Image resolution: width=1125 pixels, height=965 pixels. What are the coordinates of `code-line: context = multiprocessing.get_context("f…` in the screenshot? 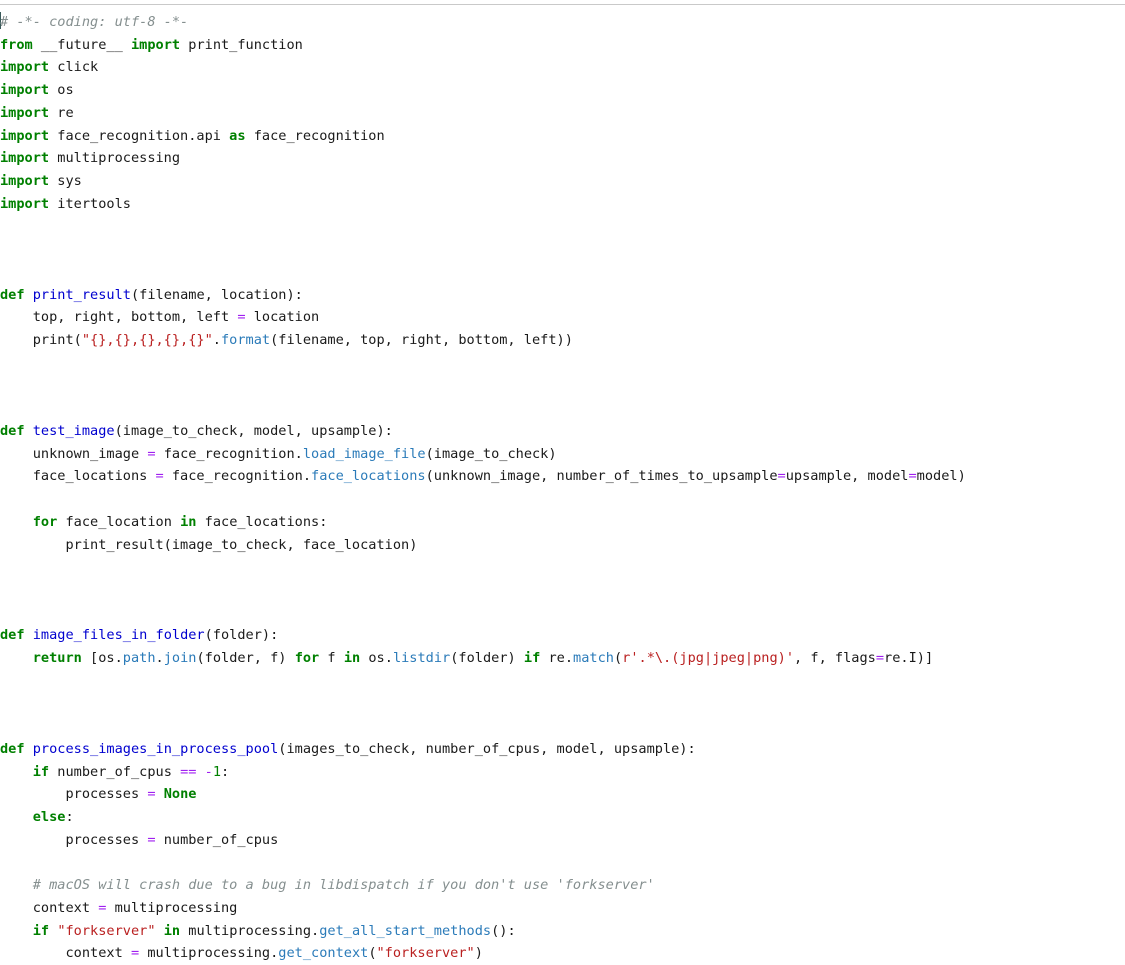 It's located at (562, 953).